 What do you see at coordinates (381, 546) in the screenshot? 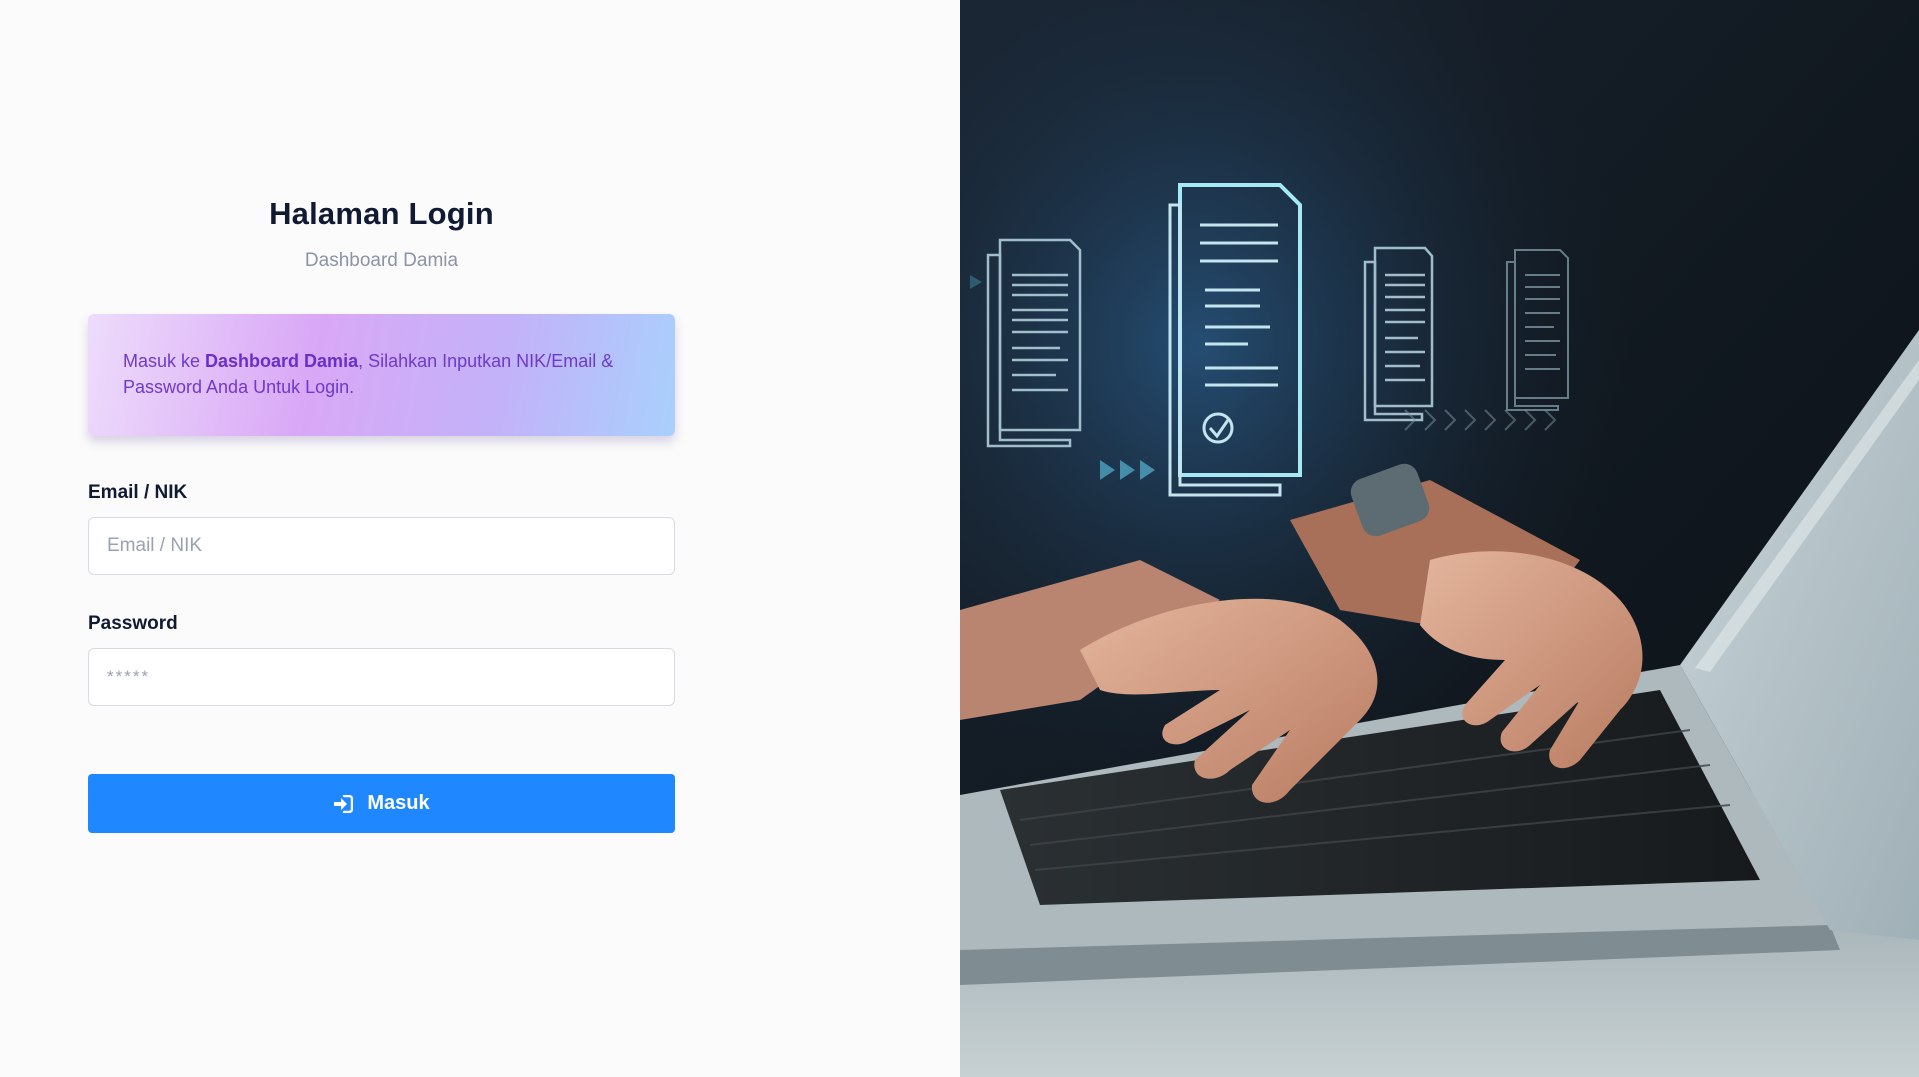
I see `email-field` at bounding box center [381, 546].